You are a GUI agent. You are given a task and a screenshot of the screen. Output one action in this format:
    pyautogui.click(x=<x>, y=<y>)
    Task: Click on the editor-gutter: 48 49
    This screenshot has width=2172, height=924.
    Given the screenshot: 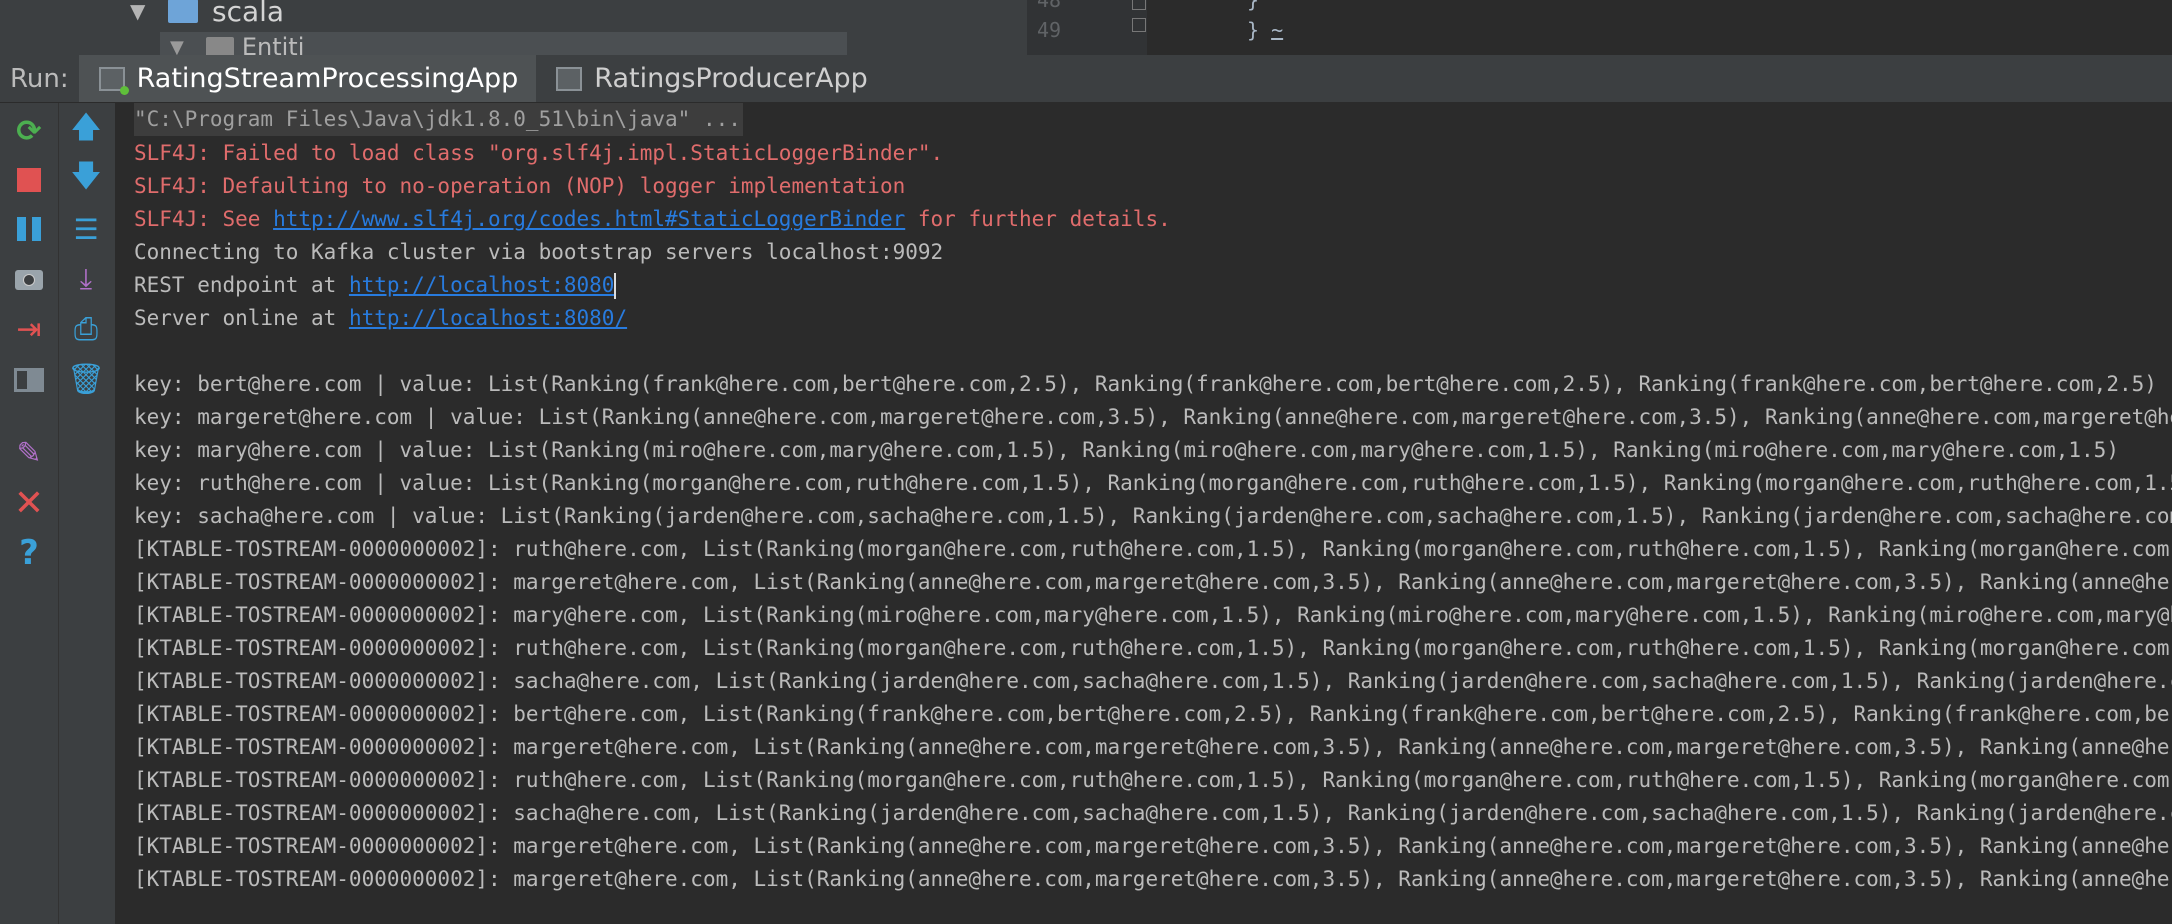 What is the action you would take?
    pyautogui.click(x=1087, y=27)
    